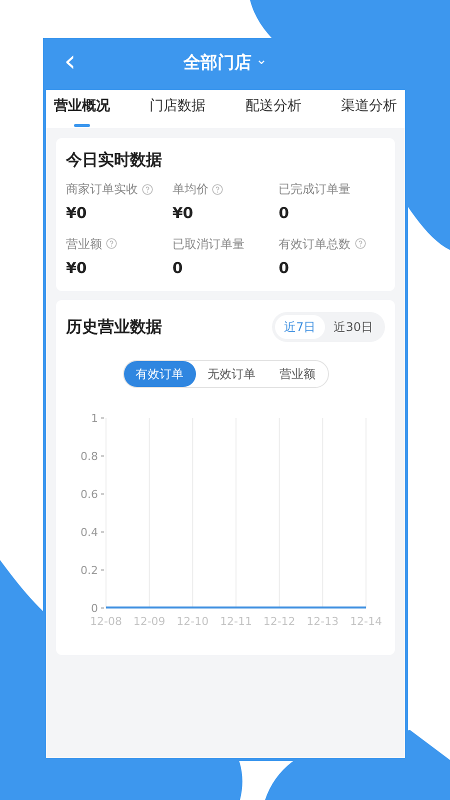 The image size is (450, 800). What do you see at coordinates (190, 189) in the screenshot?
I see `metric-label: 单均价` at bounding box center [190, 189].